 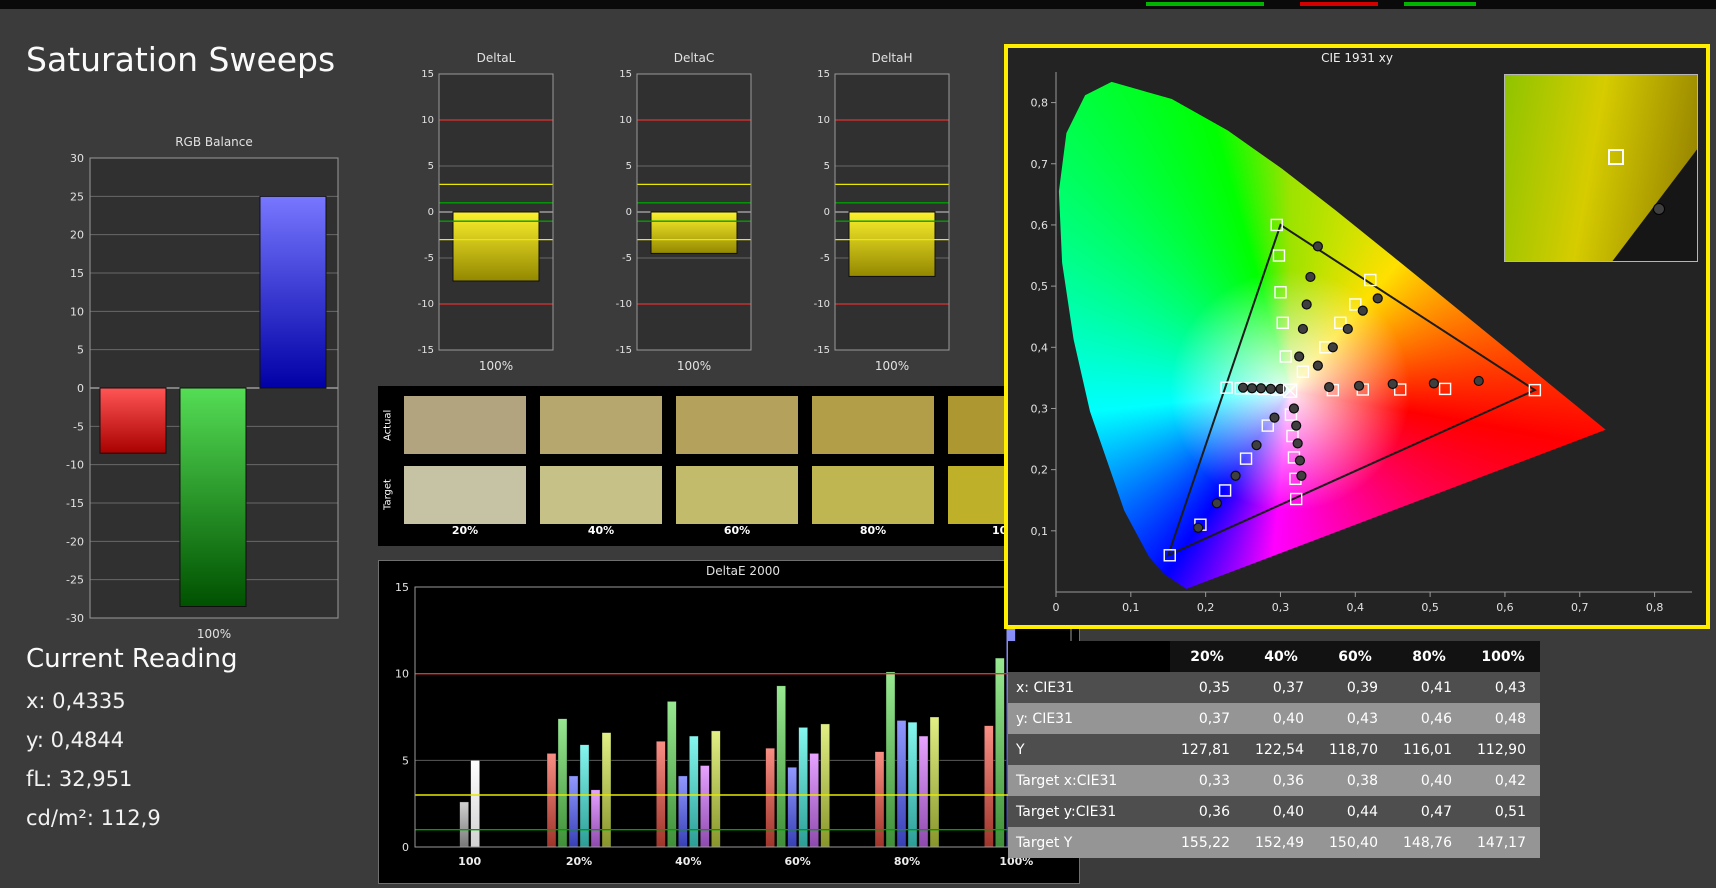 I want to click on saturation-swatches-panel: ActualTarget20%40%60%80%100%, so click(x=729, y=466).